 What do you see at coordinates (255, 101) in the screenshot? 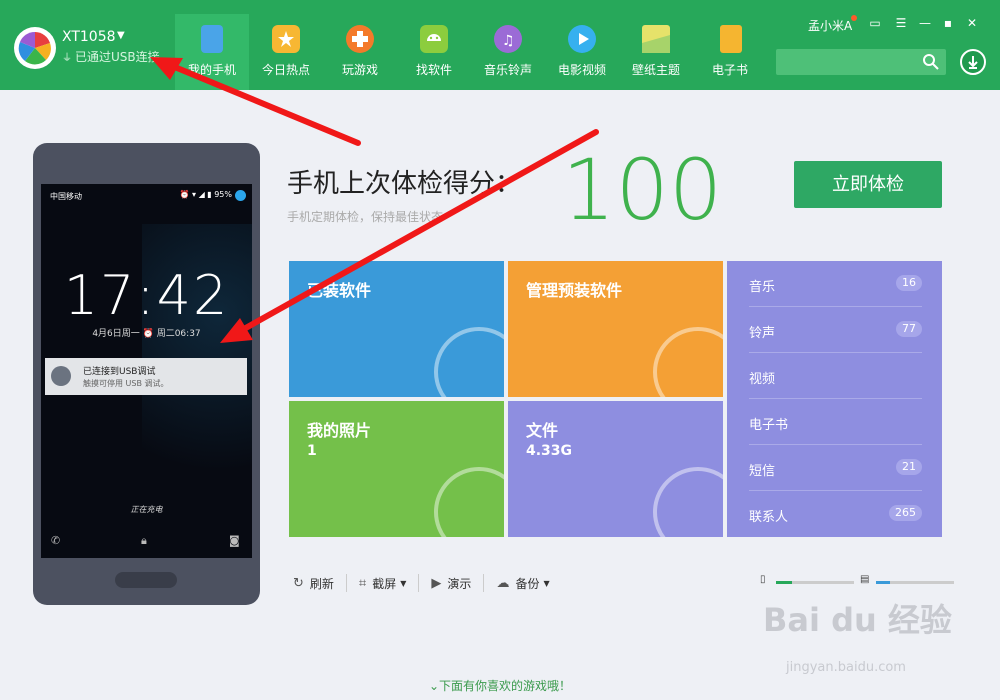
I see `red-arrow-to-usb-status` at bounding box center [255, 101].